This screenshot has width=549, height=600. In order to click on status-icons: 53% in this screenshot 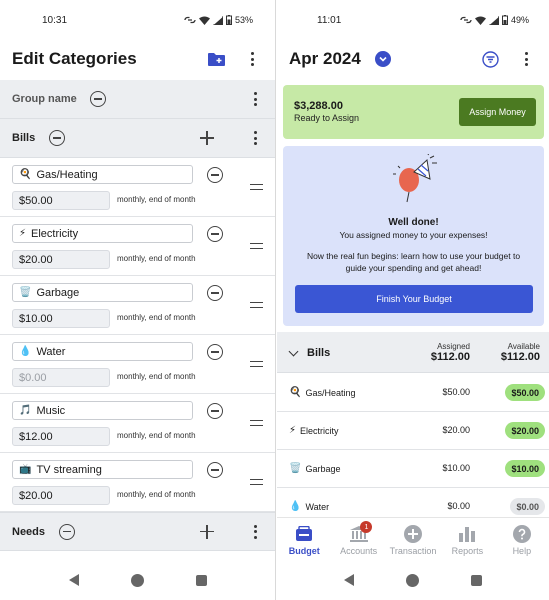, I will do `click(218, 20)`.